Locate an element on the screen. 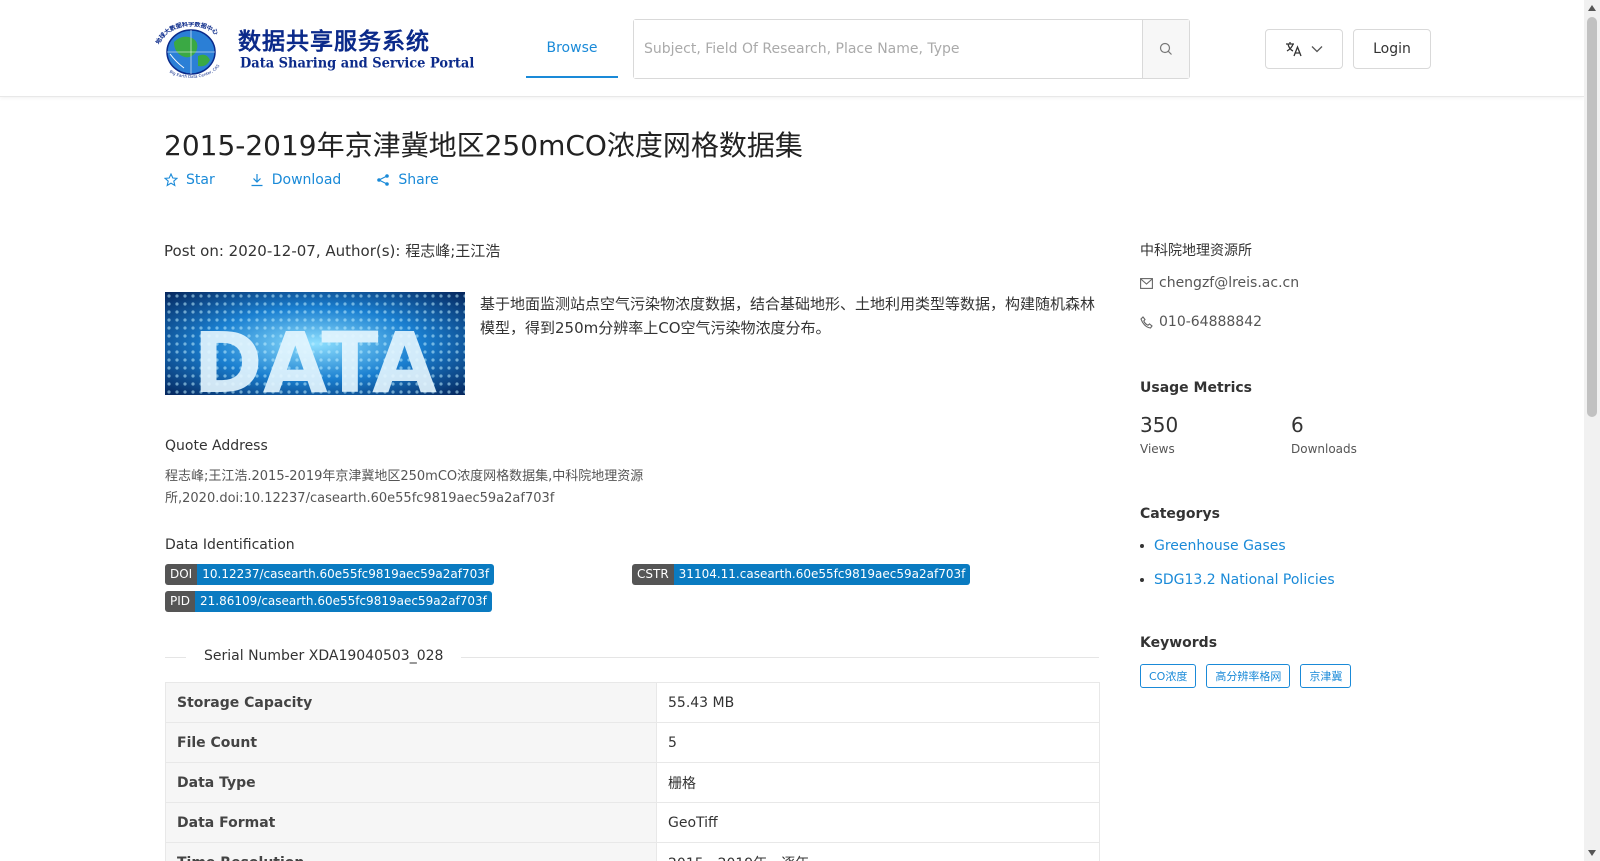 This screenshot has height=861, width=1600. search-icon is located at coordinates (1165, 48).